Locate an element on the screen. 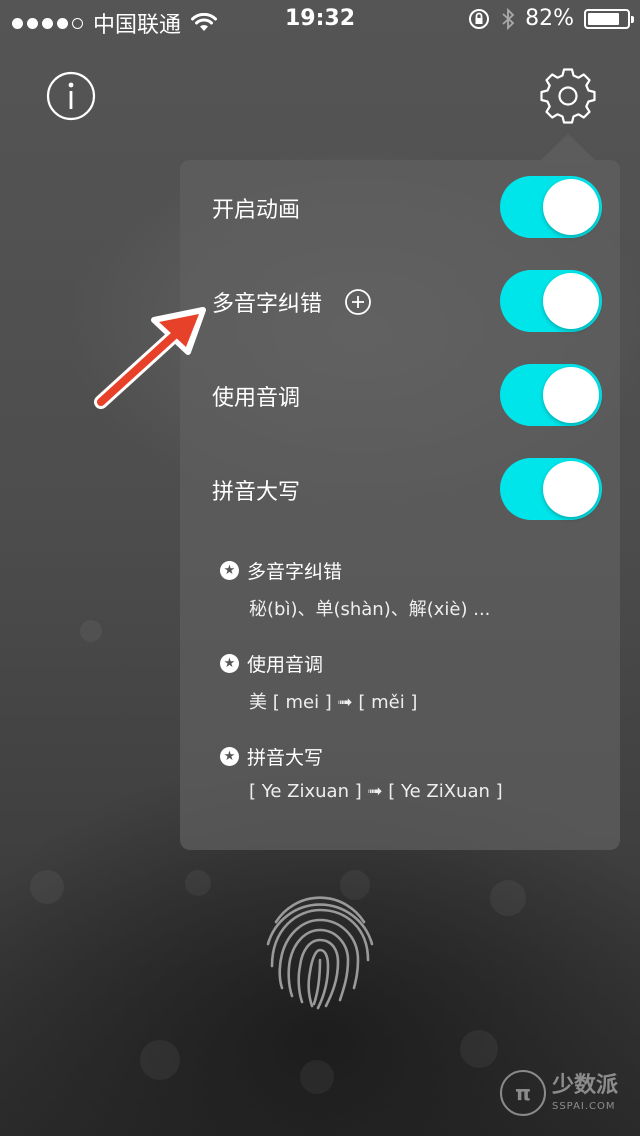 This screenshot has height=1136, width=640. settings-button is located at coordinates (568, 96).